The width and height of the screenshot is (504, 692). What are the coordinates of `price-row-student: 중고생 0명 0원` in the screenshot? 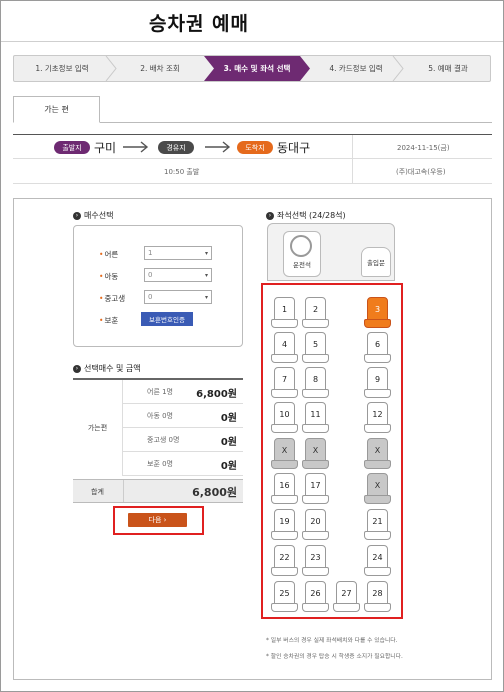 It's located at (183, 440).